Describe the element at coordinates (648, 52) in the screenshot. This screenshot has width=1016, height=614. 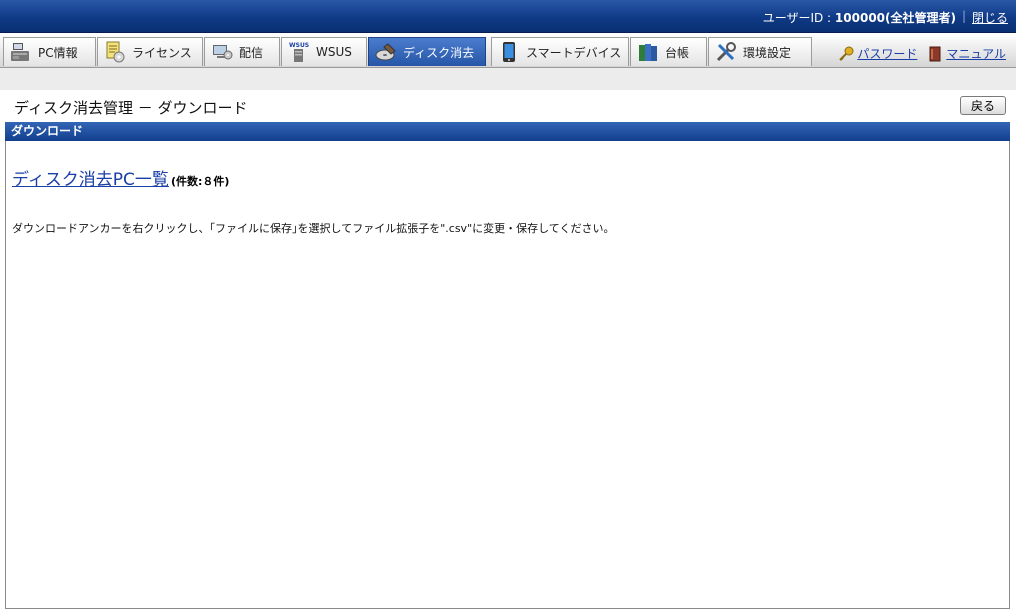
I see `ledger-icon` at that location.